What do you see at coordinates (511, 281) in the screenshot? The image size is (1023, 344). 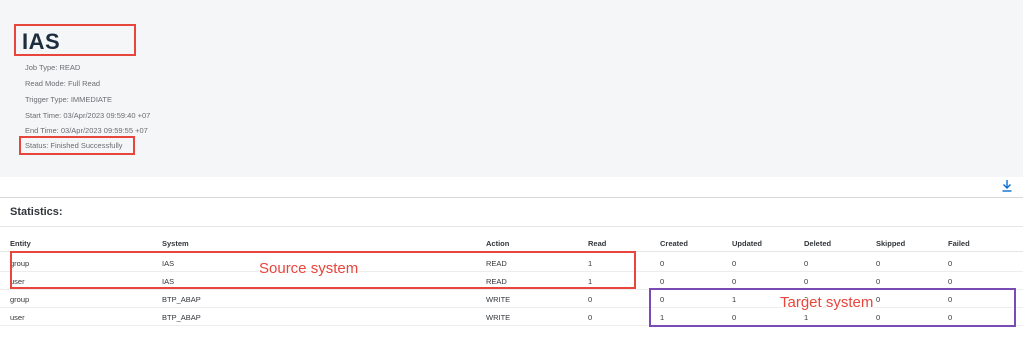 I see `table-row: user IAS READ 1 0 0 0 0 0` at bounding box center [511, 281].